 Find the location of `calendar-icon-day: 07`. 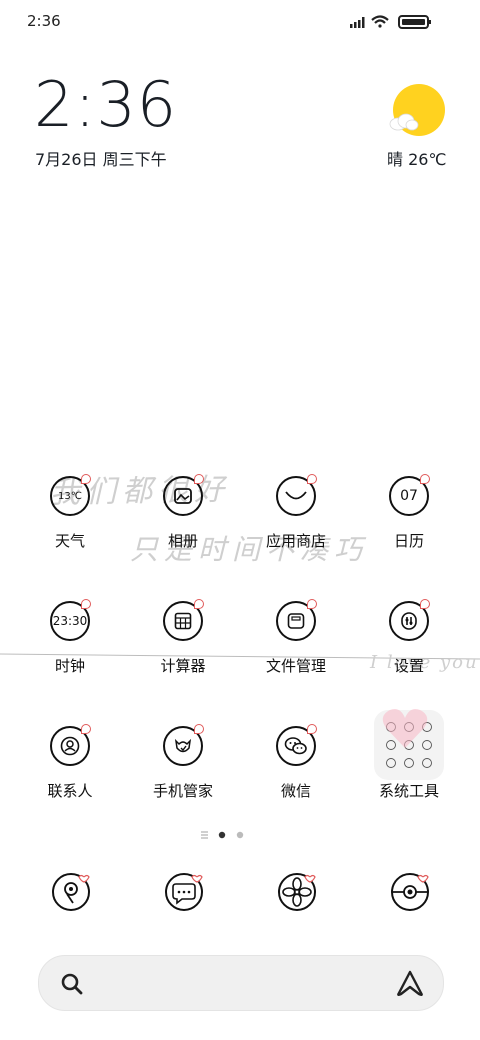

calendar-icon-day: 07 is located at coordinates (409, 496).